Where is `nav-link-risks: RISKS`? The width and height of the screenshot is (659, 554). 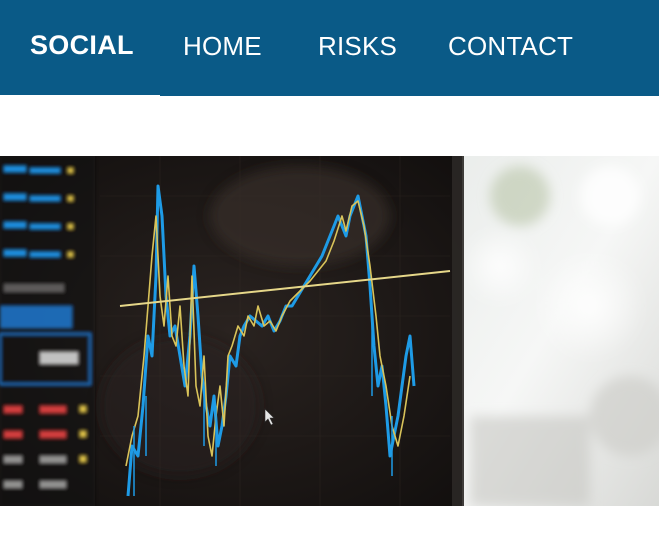
nav-link-risks: RISKS is located at coordinates (357, 48).